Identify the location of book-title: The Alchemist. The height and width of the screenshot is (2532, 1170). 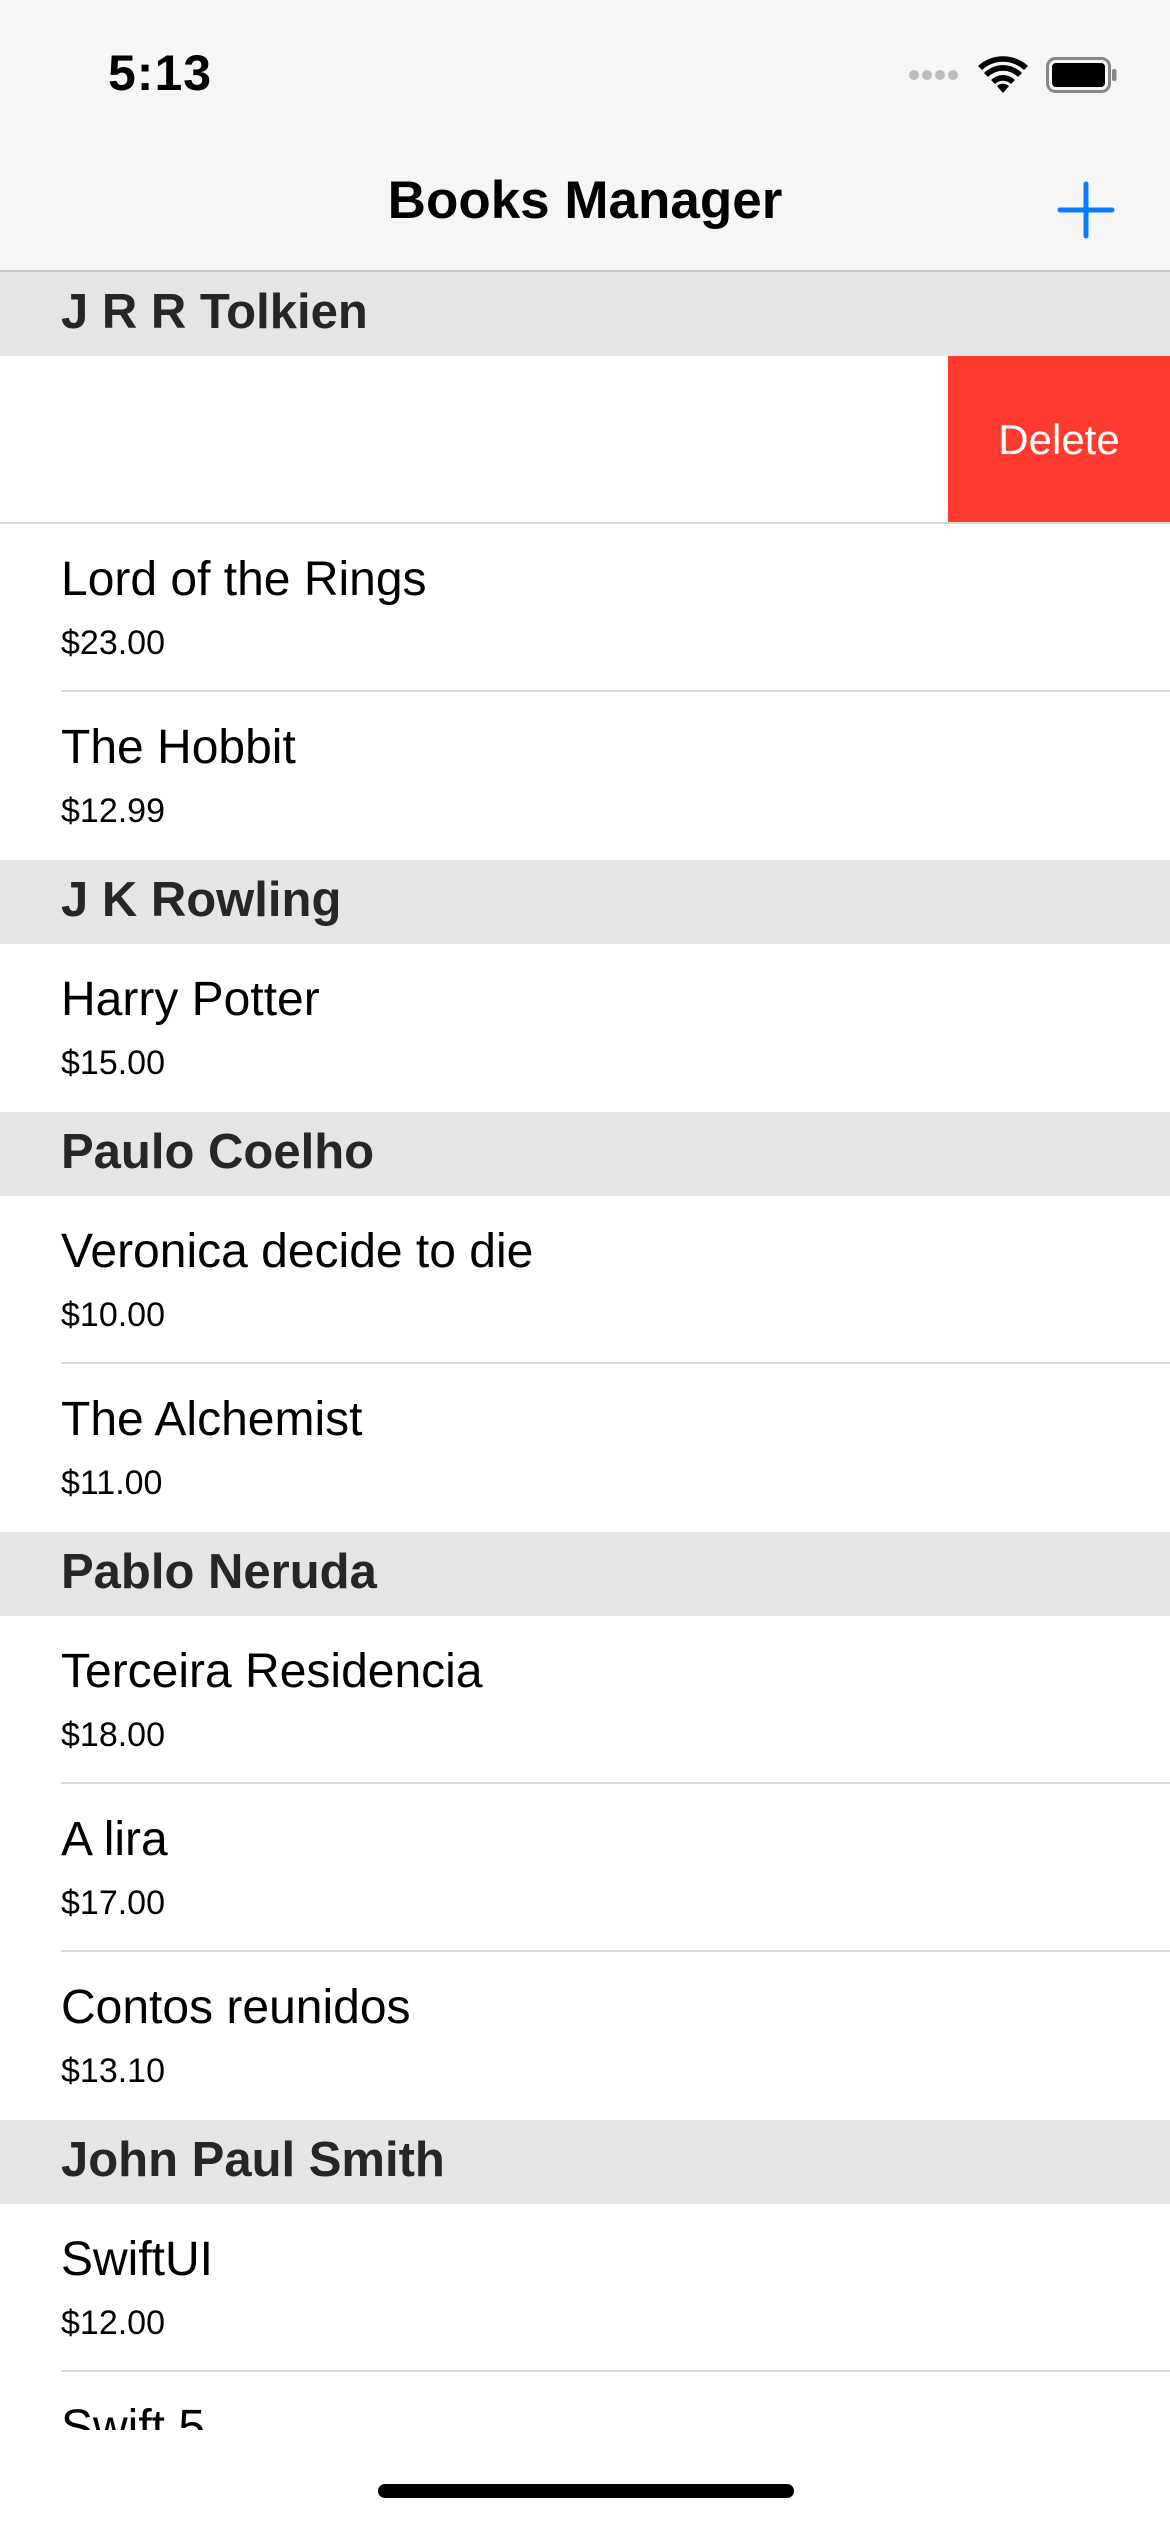
(212, 1419).